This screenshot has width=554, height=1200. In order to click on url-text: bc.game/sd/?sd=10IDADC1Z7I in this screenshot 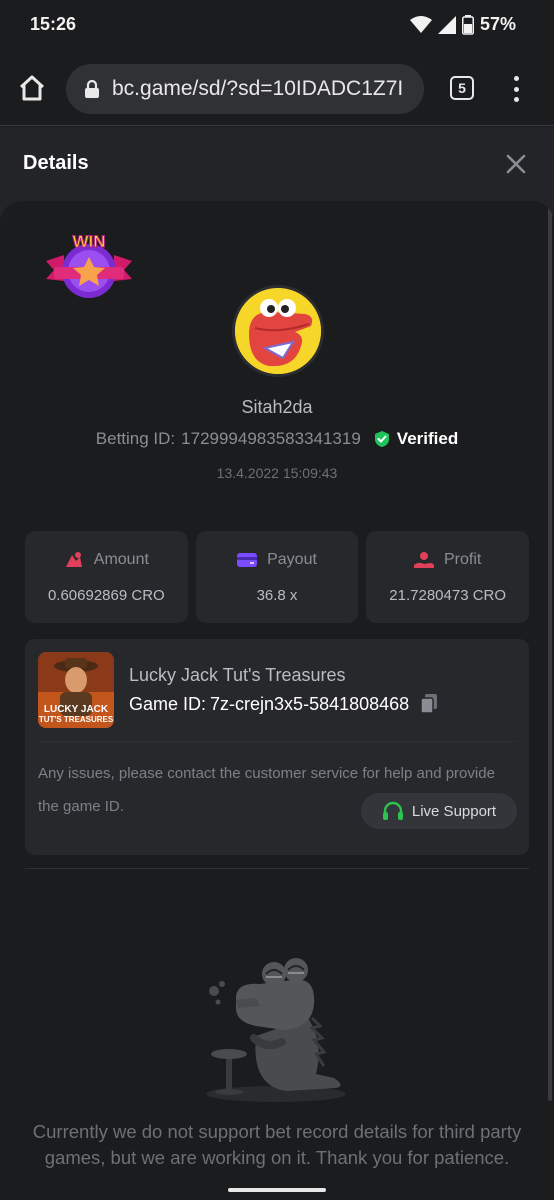, I will do `click(258, 88)`.